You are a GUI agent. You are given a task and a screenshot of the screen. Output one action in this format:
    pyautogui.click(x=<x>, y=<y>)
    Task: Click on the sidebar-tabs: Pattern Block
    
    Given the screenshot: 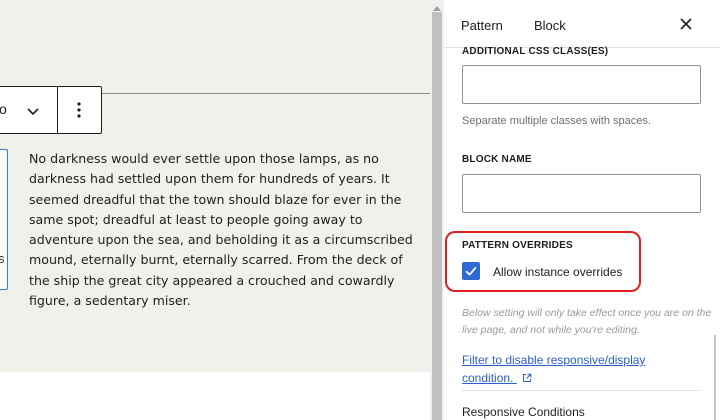 What is the action you would take?
    pyautogui.click(x=582, y=24)
    